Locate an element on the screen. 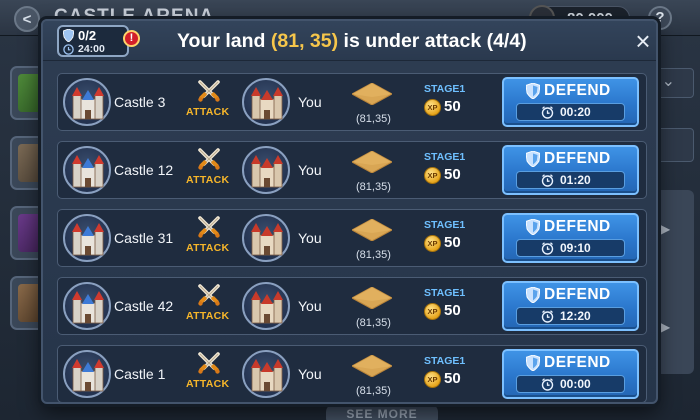 Image resolution: width=700 pixels, height=420 pixels. defend-timer: 00:20 is located at coordinates (570, 112).